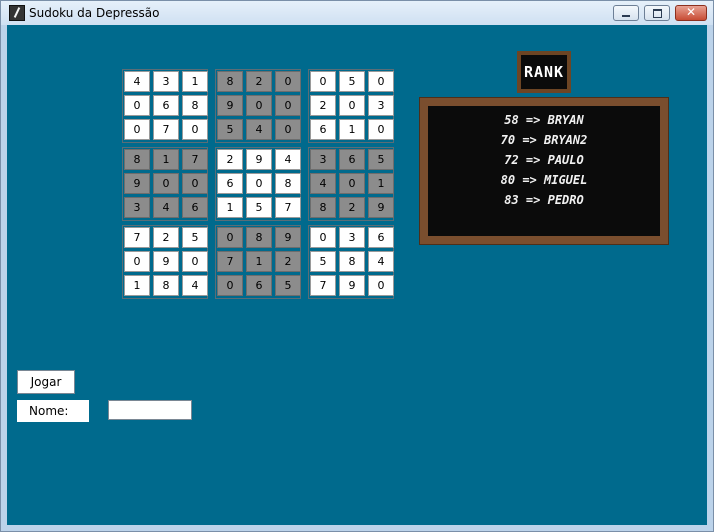  I want to click on rank-sign: RANK, so click(544, 72).